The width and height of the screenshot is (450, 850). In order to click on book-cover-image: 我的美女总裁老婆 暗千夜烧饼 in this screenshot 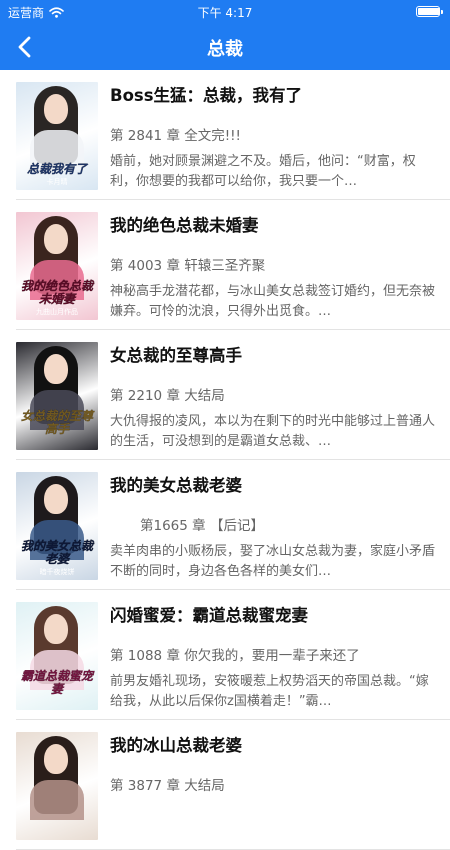, I will do `click(57, 526)`.